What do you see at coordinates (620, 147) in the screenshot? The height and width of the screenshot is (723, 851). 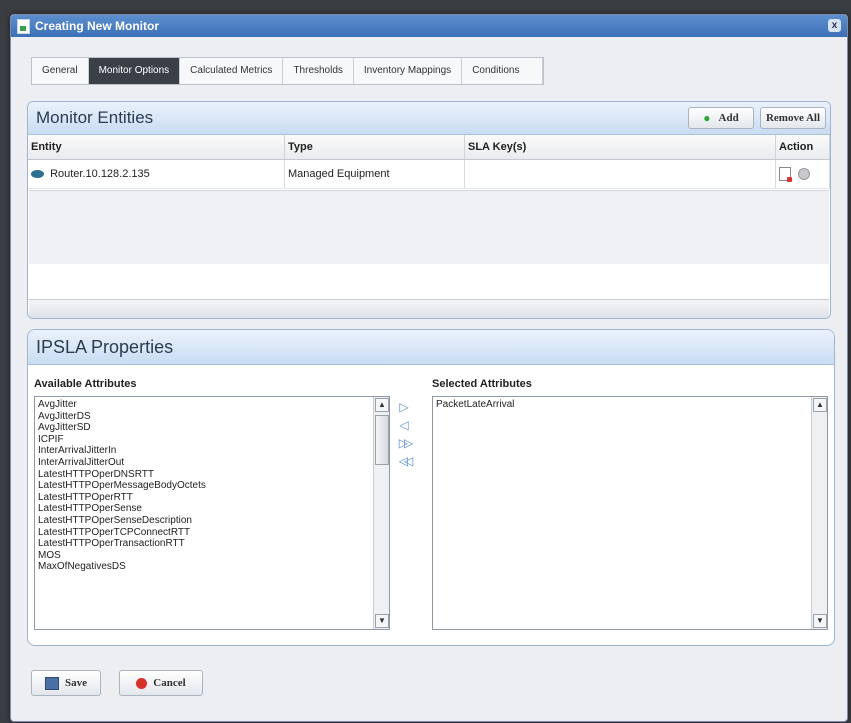 I see `column-header-sla-keys: SLA Key(s)` at bounding box center [620, 147].